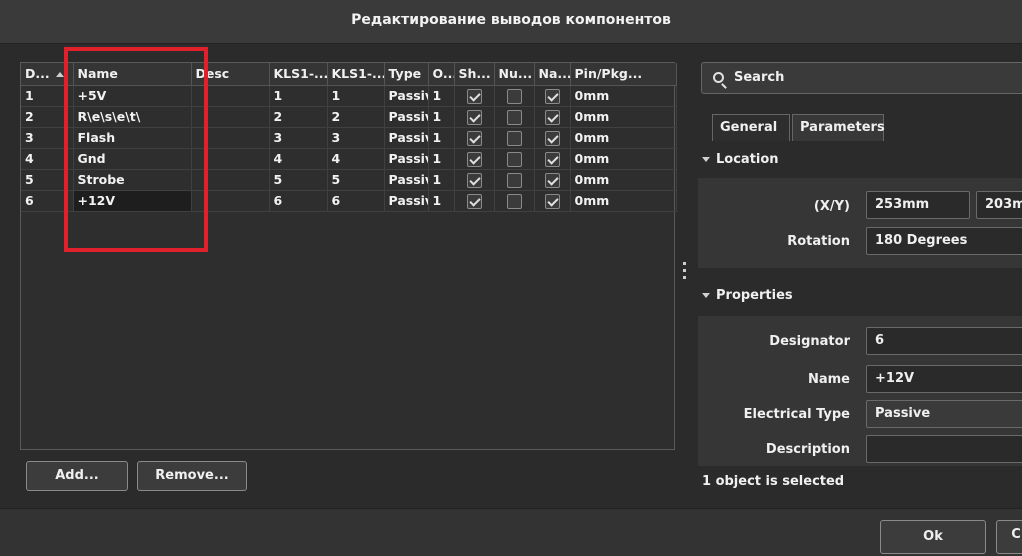 The width and height of the screenshot is (1022, 556). Describe the element at coordinates (356, 201) in the screenshot. I see `cell-kls1-b: 6` at that location.